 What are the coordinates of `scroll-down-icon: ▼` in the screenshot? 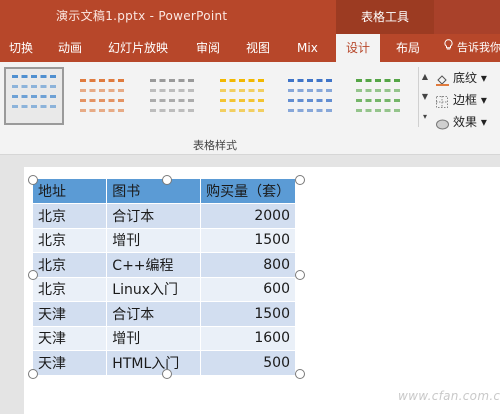 It's located at (425, 97).